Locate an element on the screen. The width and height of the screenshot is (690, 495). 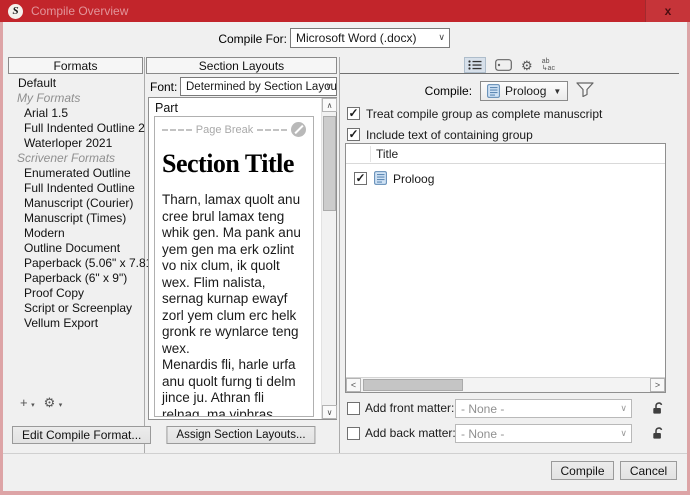
front-matter-select: - None - ∨ is located at coordinates (543, 408).